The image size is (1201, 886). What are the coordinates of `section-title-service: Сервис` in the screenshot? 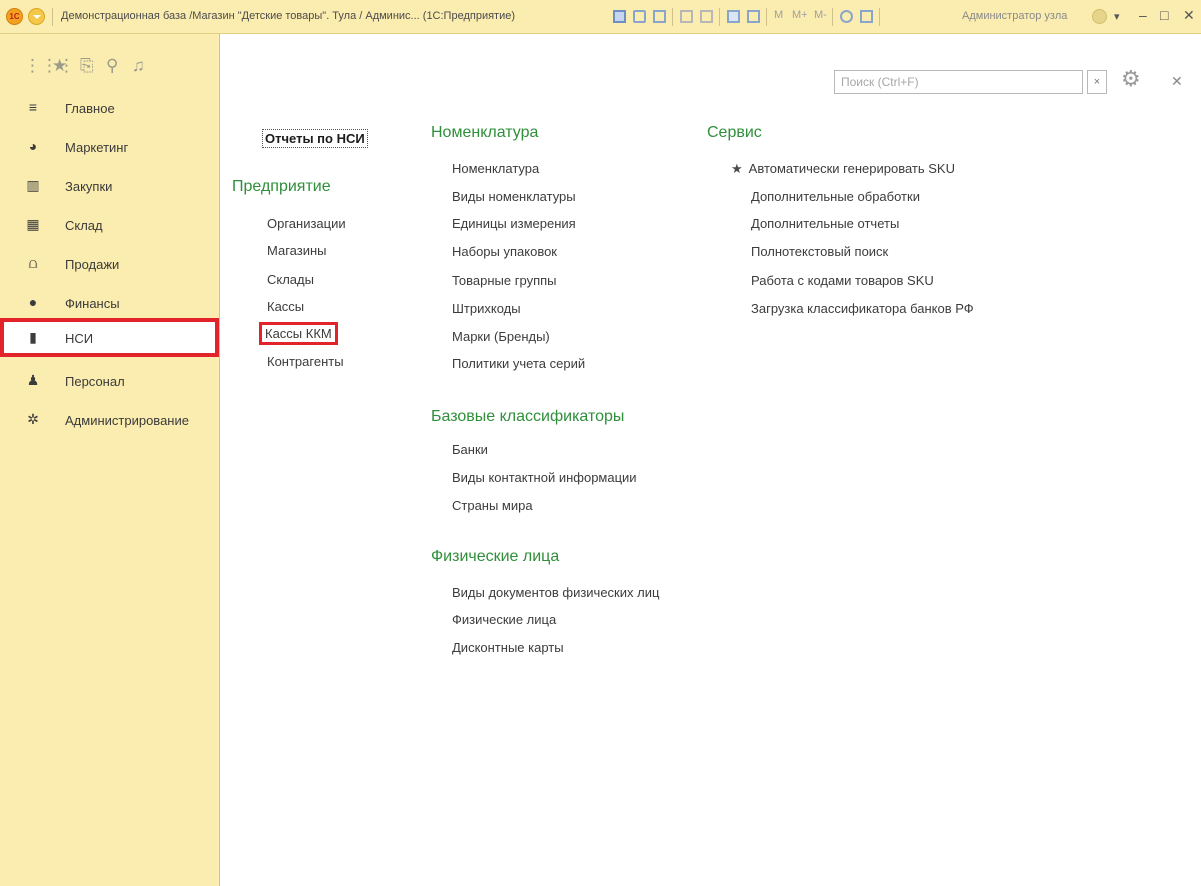 It's located at (734, 132).